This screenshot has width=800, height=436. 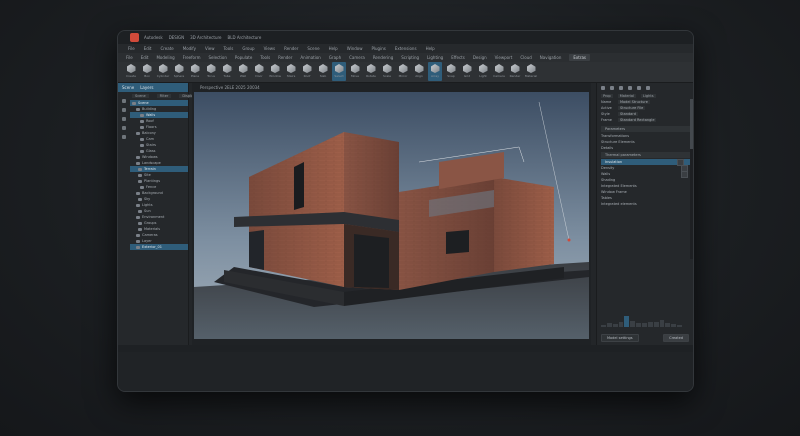 What do you see at coordinates (131, 48) in the screenshot?
I see `menu-item: File` at bounding box center [131, 48].